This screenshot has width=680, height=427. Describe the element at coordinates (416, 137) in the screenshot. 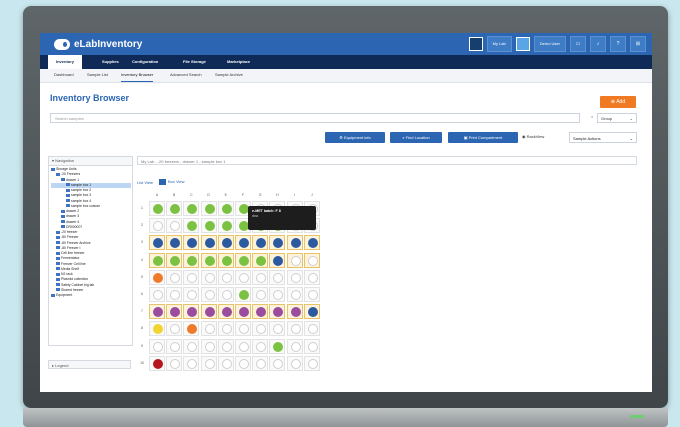

I see `find-location-button: ⌕ Find Location` at that location.